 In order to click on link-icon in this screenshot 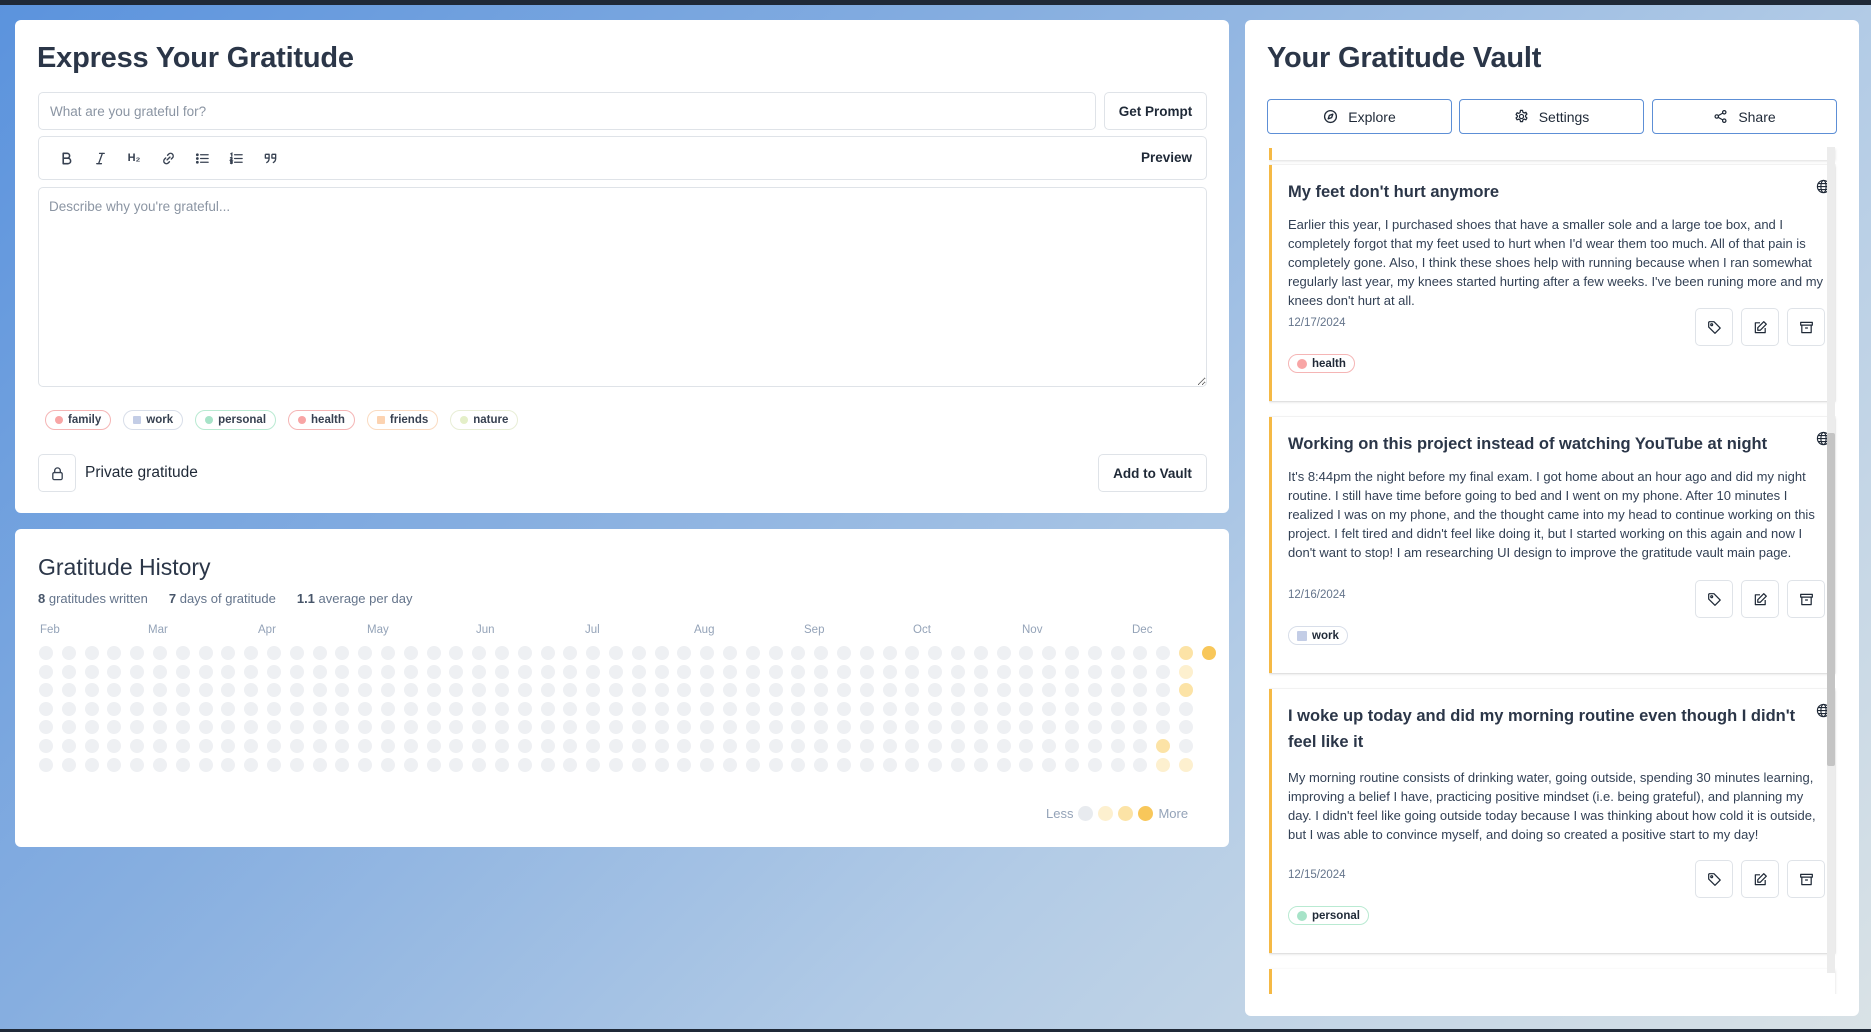, I will do `click(168, 158)`.